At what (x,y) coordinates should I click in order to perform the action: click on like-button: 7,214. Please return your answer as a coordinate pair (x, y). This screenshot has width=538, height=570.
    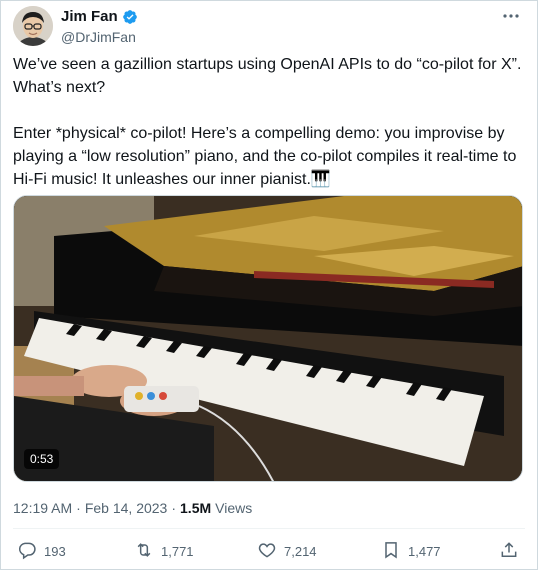
    Looking at the image, I should click on (287, 551).